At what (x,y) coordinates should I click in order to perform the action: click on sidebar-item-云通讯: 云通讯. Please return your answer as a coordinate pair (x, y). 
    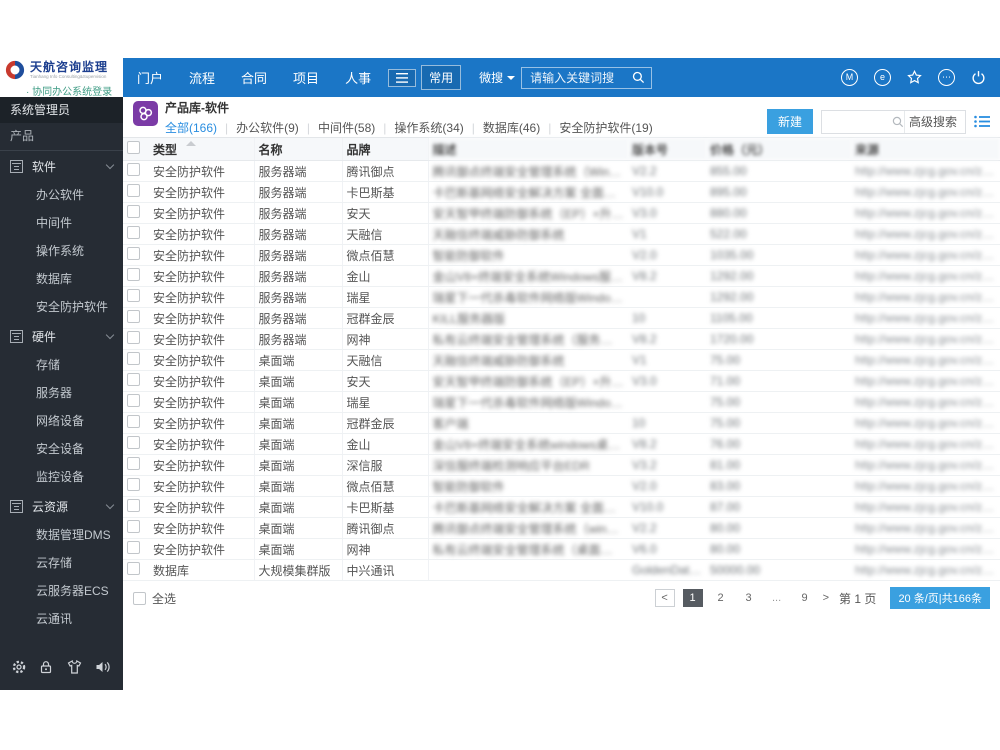
    Looking at the image, I should click on (61, 619).